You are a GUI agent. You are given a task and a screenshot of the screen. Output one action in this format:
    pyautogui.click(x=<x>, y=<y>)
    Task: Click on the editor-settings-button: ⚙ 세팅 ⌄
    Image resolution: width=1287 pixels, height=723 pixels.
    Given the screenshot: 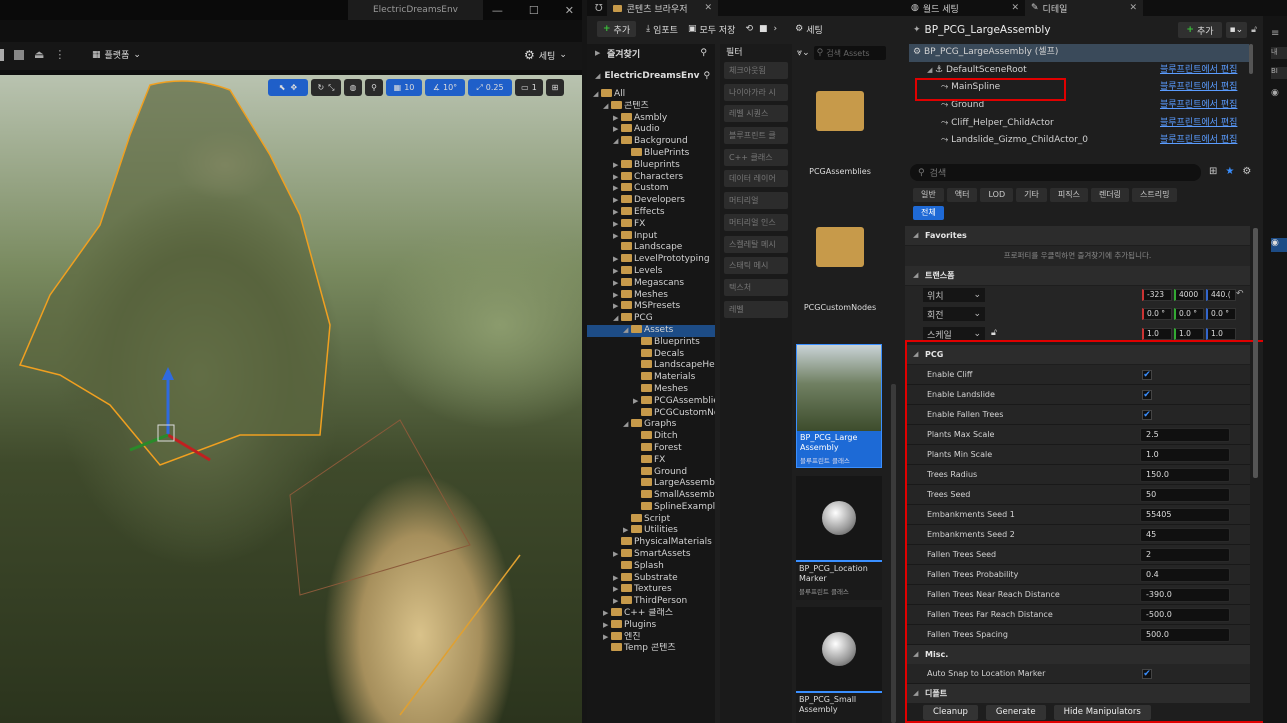 What is the action you would take?
    pyautogui.click(x=545, y=55)
    